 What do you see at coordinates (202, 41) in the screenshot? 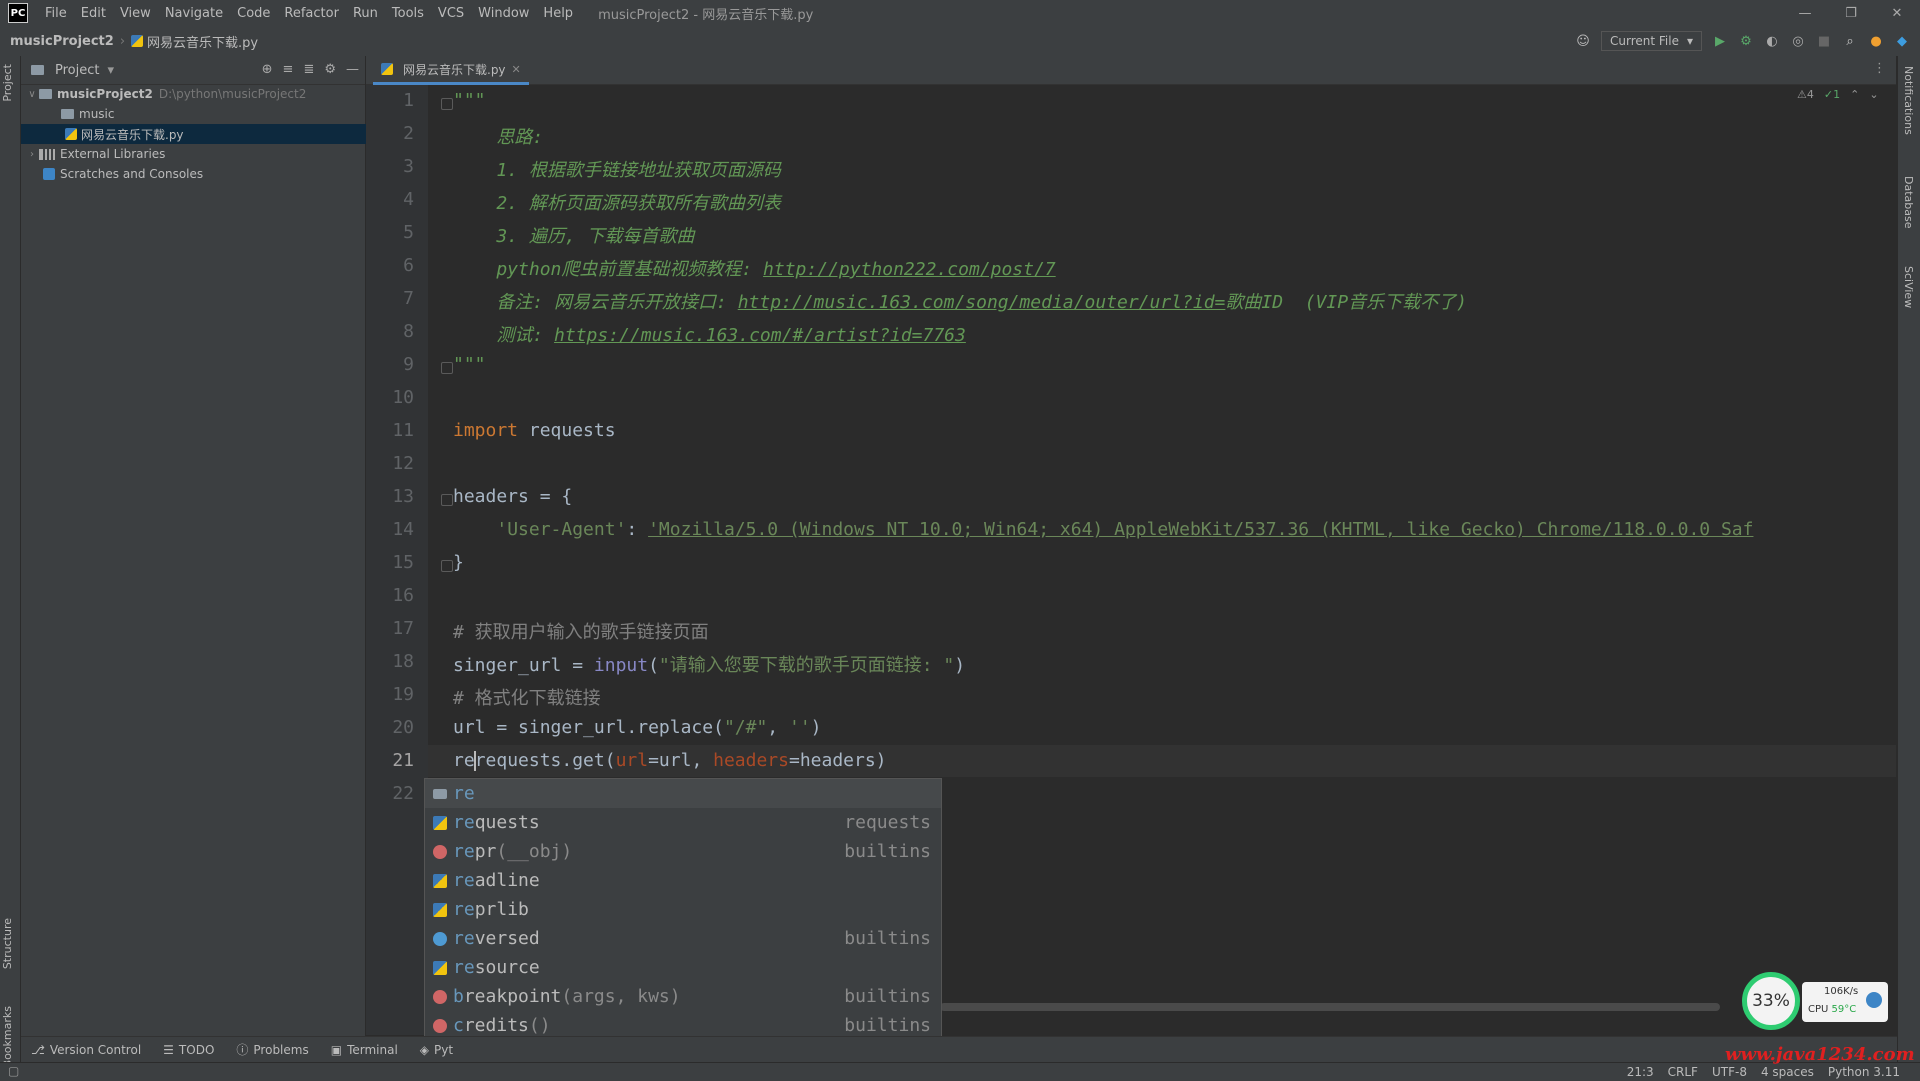
I see `breadcrumb-file: 网易云音乐下载.py` at bounding box center [202, 41].